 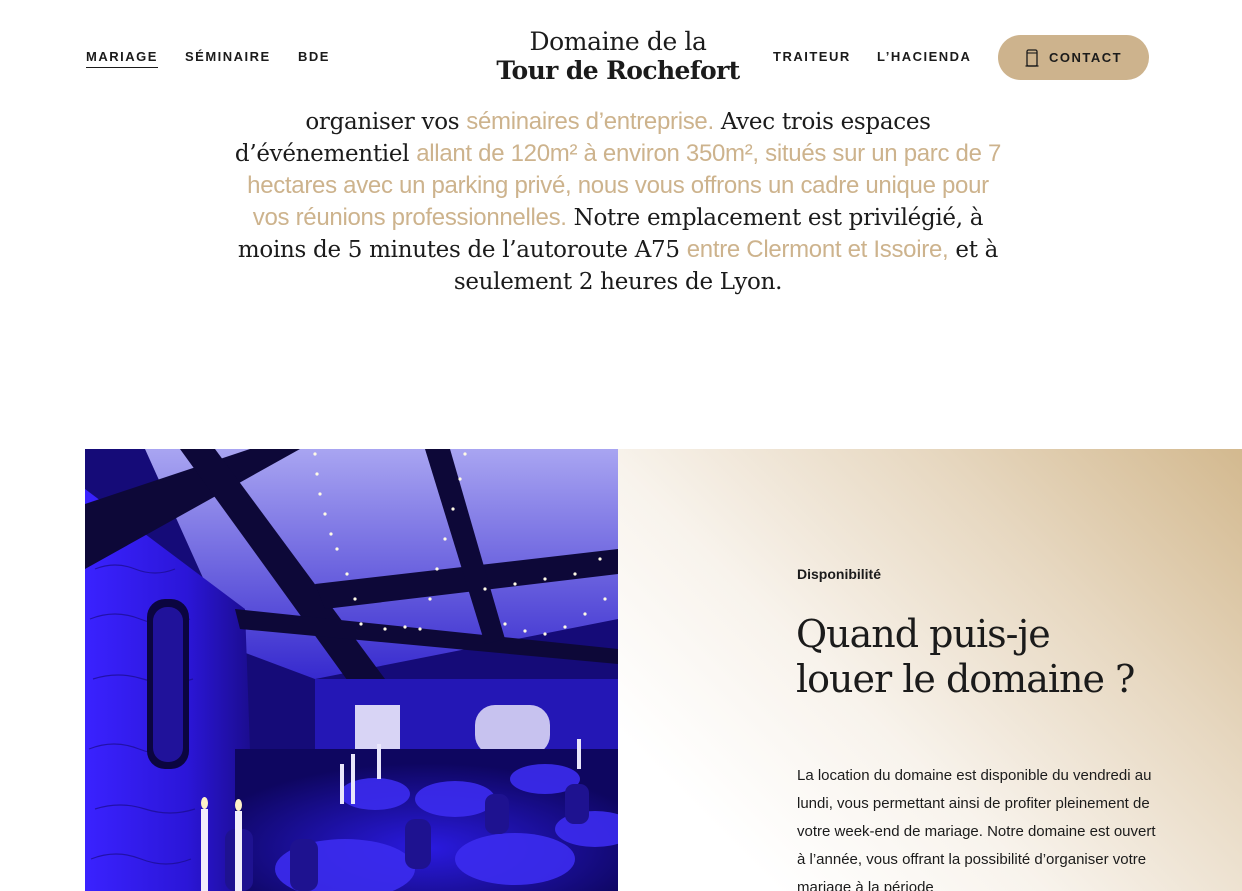 What do you see at coordinates (812, 58) in the screenshot?
I see `nav-link-traiteur: TRAITEUR` at bounding box center [812, 58].